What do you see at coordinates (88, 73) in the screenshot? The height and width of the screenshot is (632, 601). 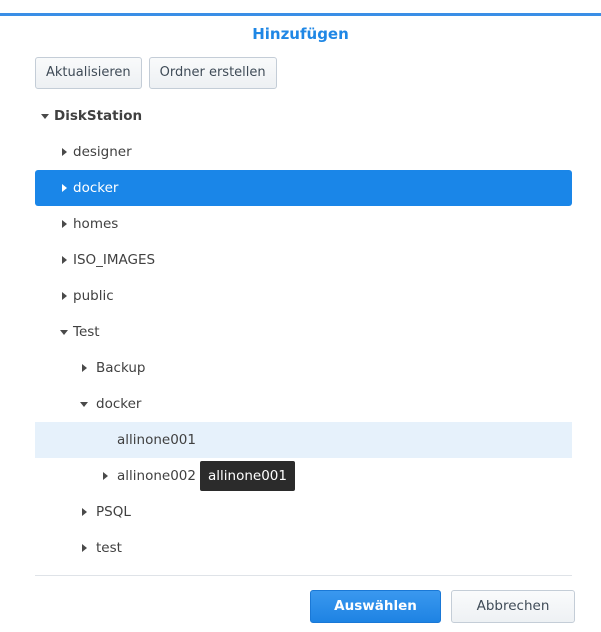 I see `refresh-button: Aktualisieren` at bounding box center [88, 73].